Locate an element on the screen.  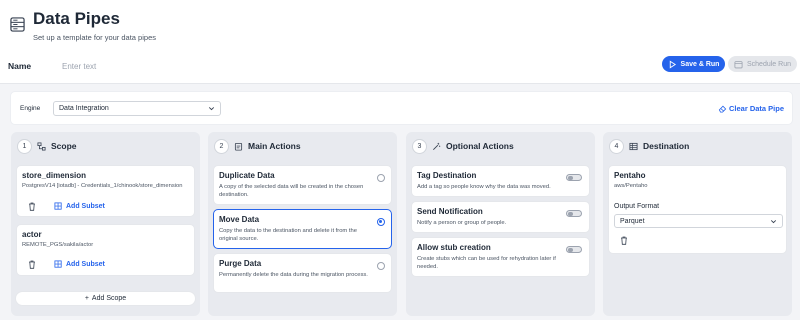
schedule-run-button: Schedule Run is located at coordinates (762, 64).